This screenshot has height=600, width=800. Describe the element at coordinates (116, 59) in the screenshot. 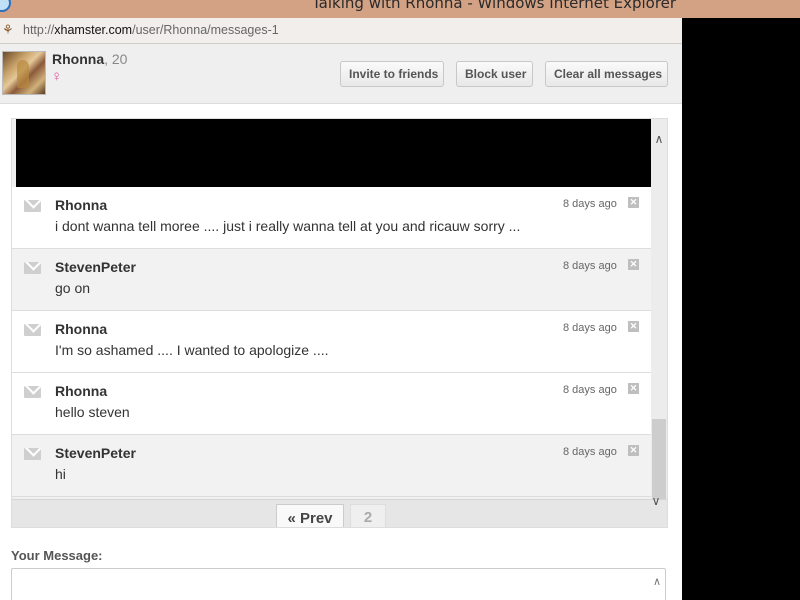

I see `profile-age: , 20` at that location.